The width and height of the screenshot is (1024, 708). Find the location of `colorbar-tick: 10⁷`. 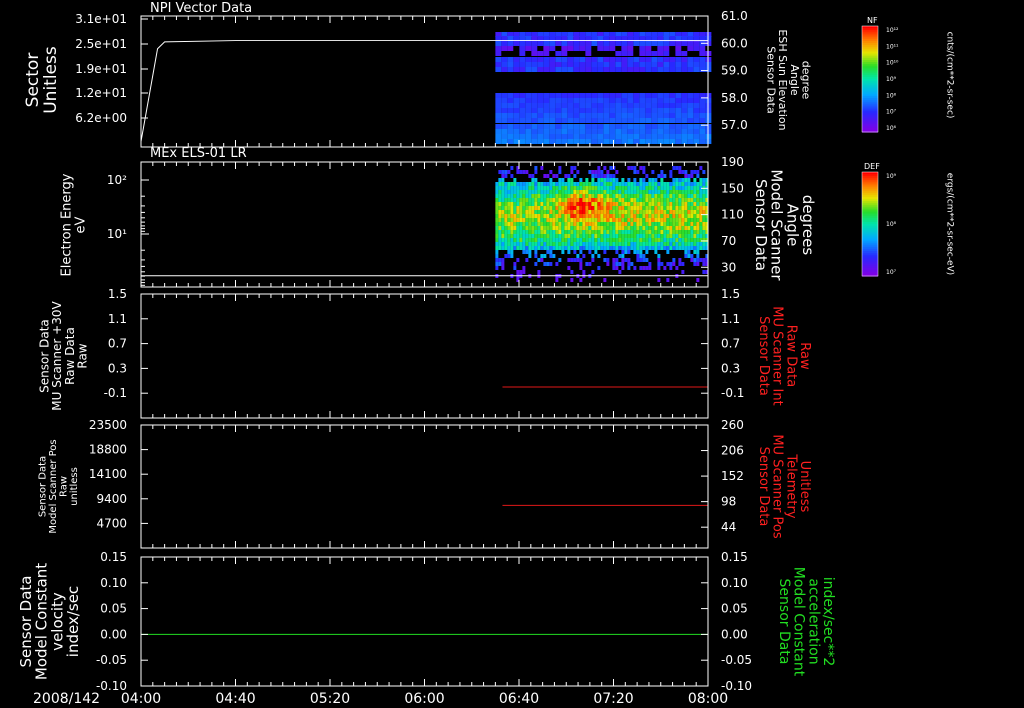

colorbar-tick: 10⁷ is located at coordinates (891, 112).